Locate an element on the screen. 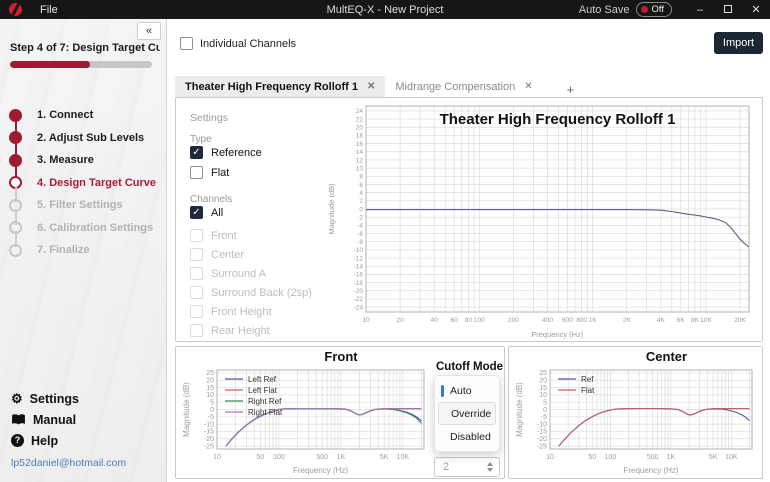 This screenshot has height=482, width=770. manual-button: Manual is located at coordinates (68, 419).